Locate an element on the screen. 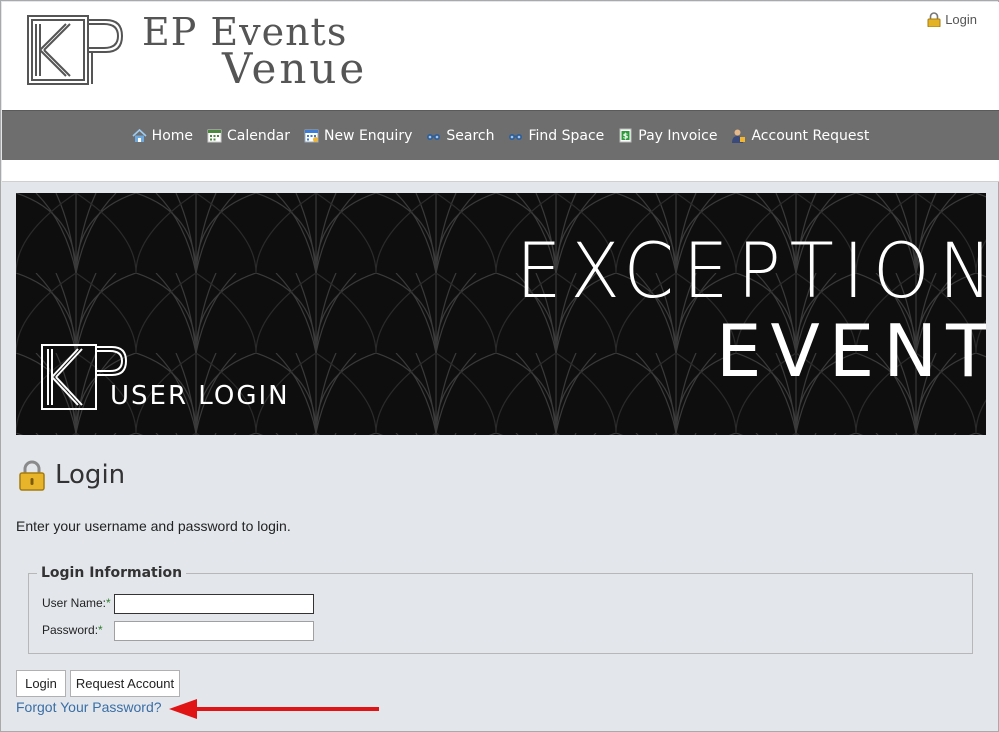  nav-item-new-enquiry: New Enquiry is located at coordinates (358, 136).